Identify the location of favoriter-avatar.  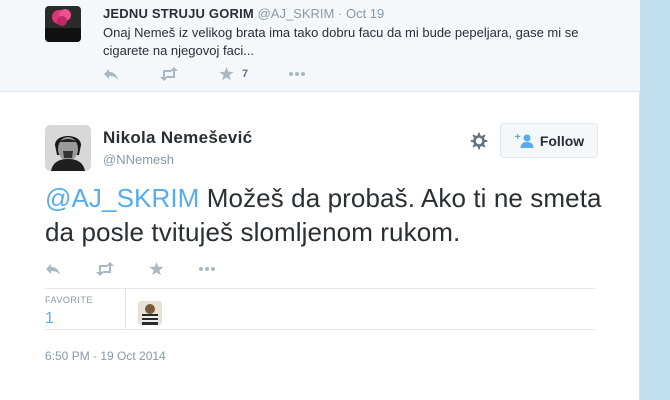
(150, 313).